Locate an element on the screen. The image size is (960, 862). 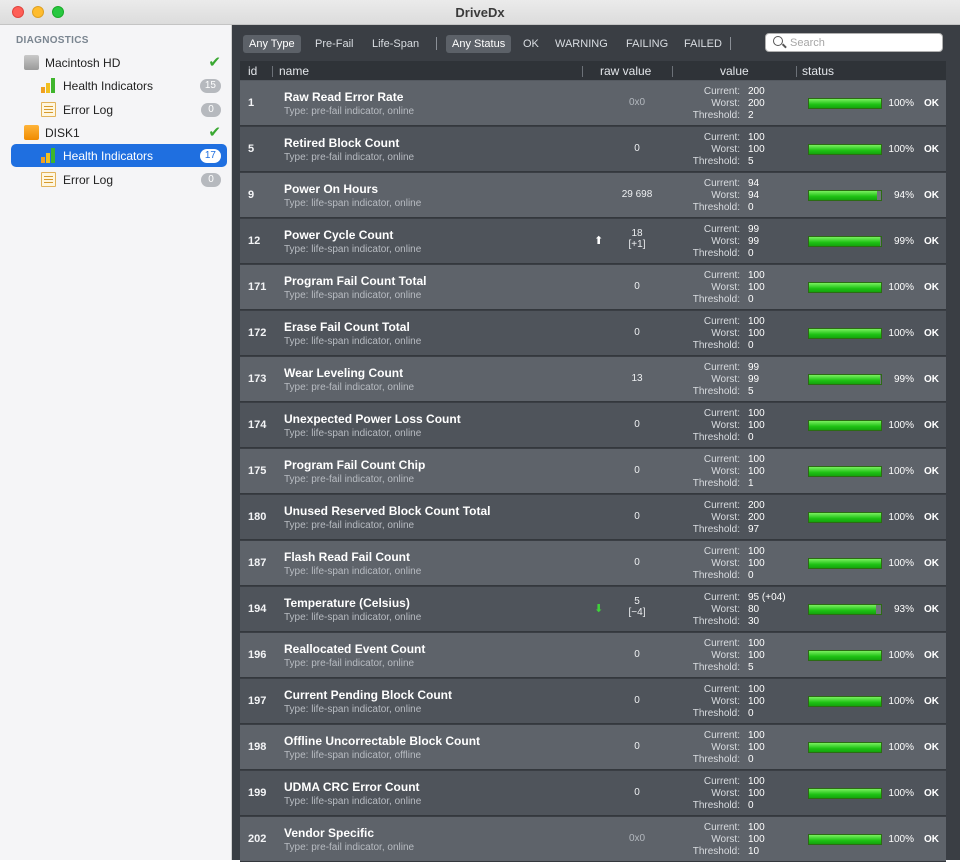
filter-any-status: Any Status is located at coordinates (479, 44).